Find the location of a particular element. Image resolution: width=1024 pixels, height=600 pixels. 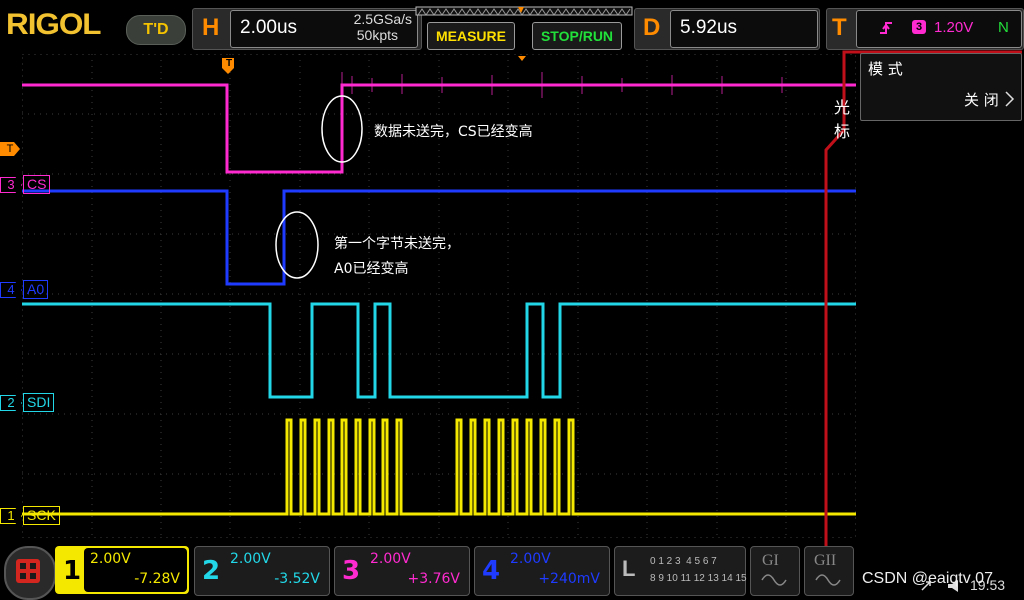

annotation-cs-text: 数据未送完，CS已经变高 is located at coordinates (453, 132).